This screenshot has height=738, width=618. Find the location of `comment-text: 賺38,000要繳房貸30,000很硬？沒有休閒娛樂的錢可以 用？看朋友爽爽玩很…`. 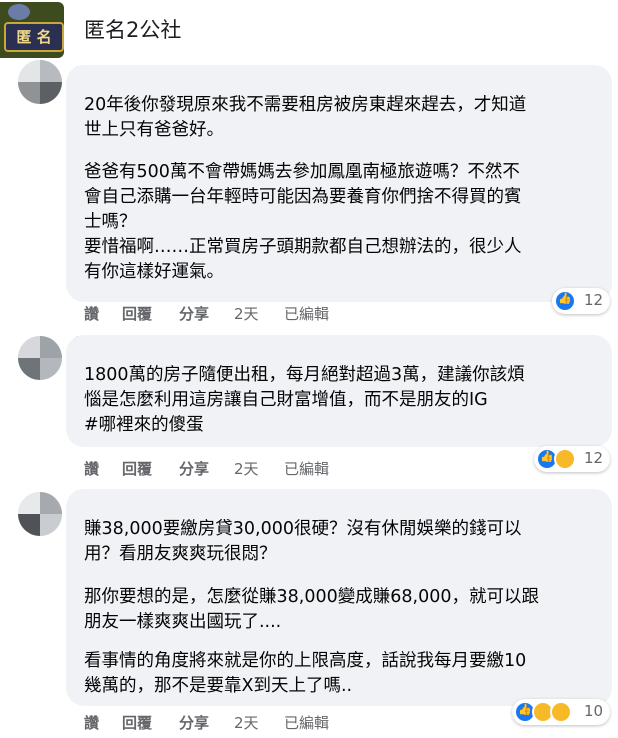

comment-text: 賺38,000要繳房貸30,000很硬？沒有休閒娛樂的錢可以 用？看朋友爽爽玩很… is located at coordinates (303, 541).